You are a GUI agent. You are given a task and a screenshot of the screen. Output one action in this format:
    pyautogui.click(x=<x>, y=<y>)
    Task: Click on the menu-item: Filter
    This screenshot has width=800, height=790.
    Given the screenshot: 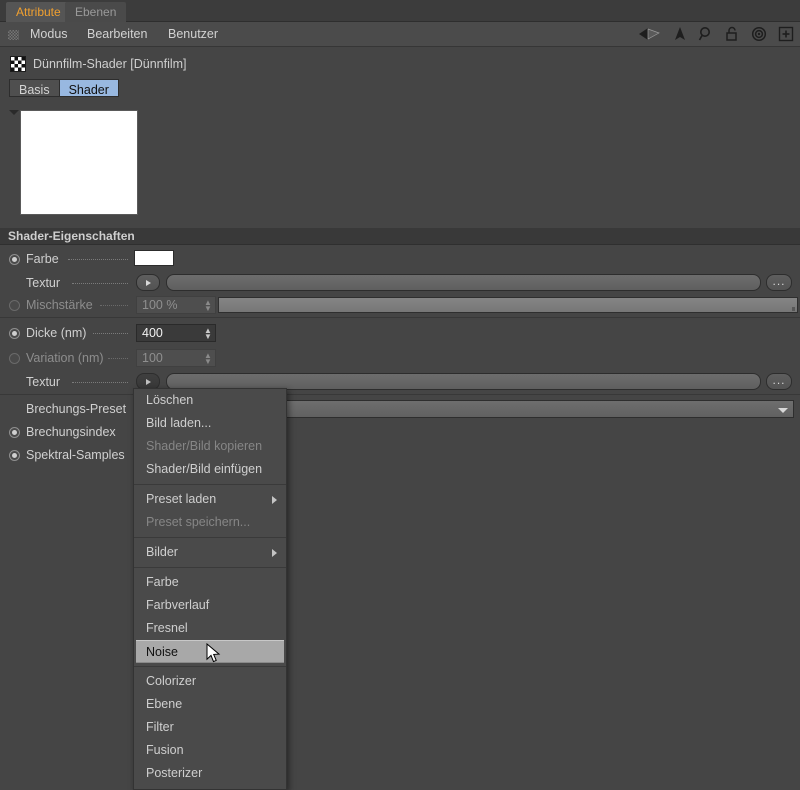 What is the action you would take?
    pyautogui.click(x=210, y=727)
    